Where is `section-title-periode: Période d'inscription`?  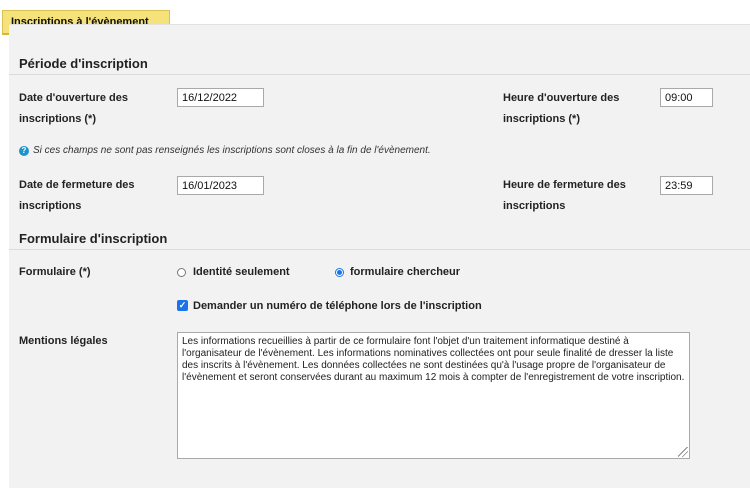 section-title-periode: Période d'inscription is located at coordinates (83, 63).